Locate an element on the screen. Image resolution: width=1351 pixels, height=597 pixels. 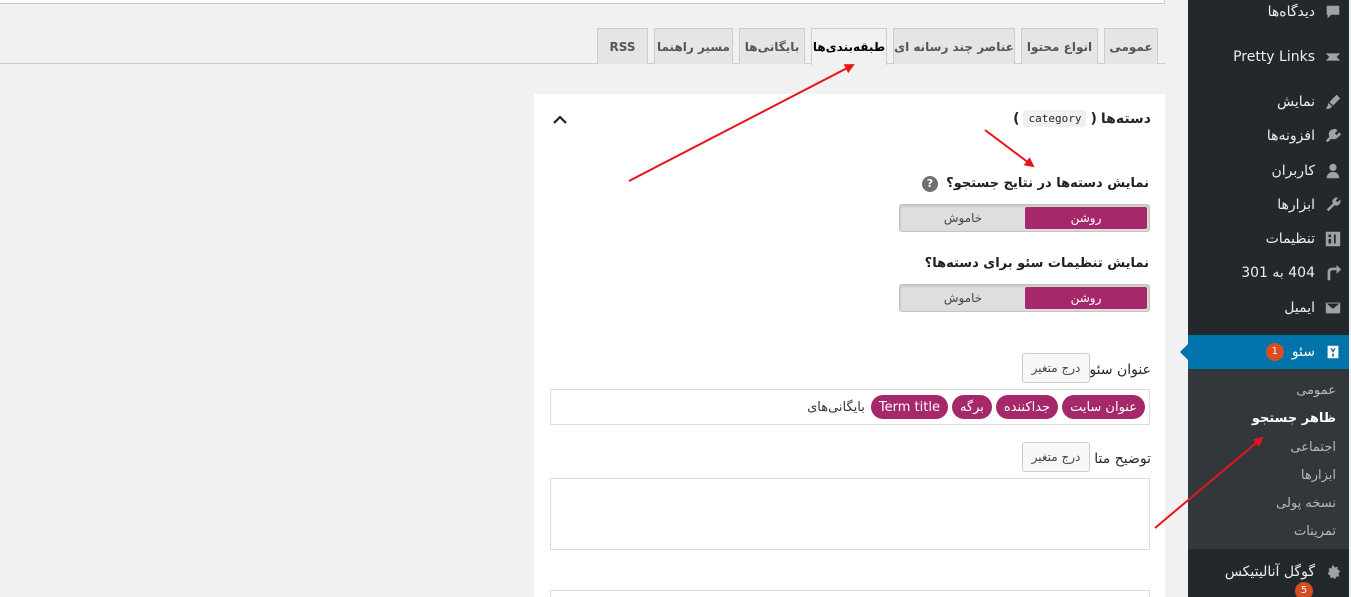
show-in-search-toggle: روشن خاموش is located at coordinates (1024, 218).